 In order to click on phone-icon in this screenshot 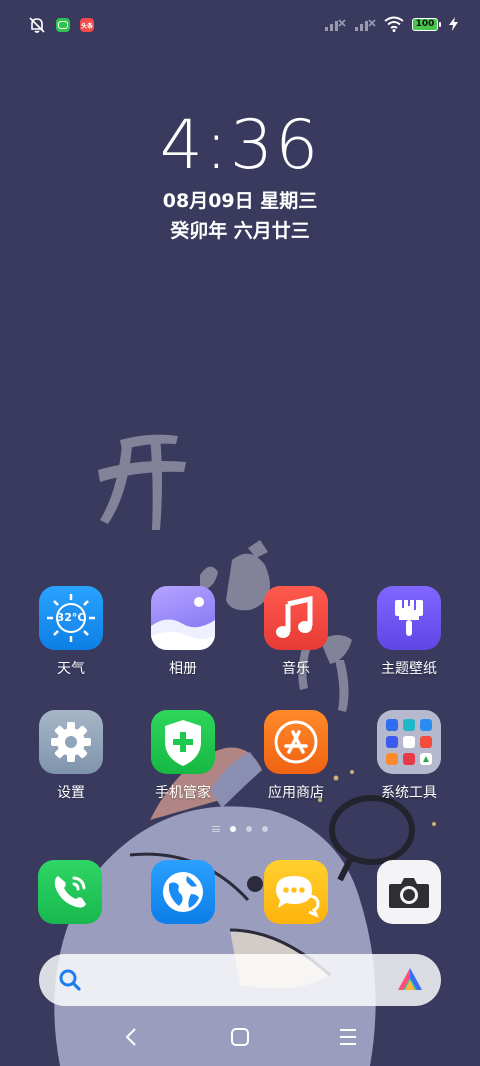, I will do `click(70, 892)`.